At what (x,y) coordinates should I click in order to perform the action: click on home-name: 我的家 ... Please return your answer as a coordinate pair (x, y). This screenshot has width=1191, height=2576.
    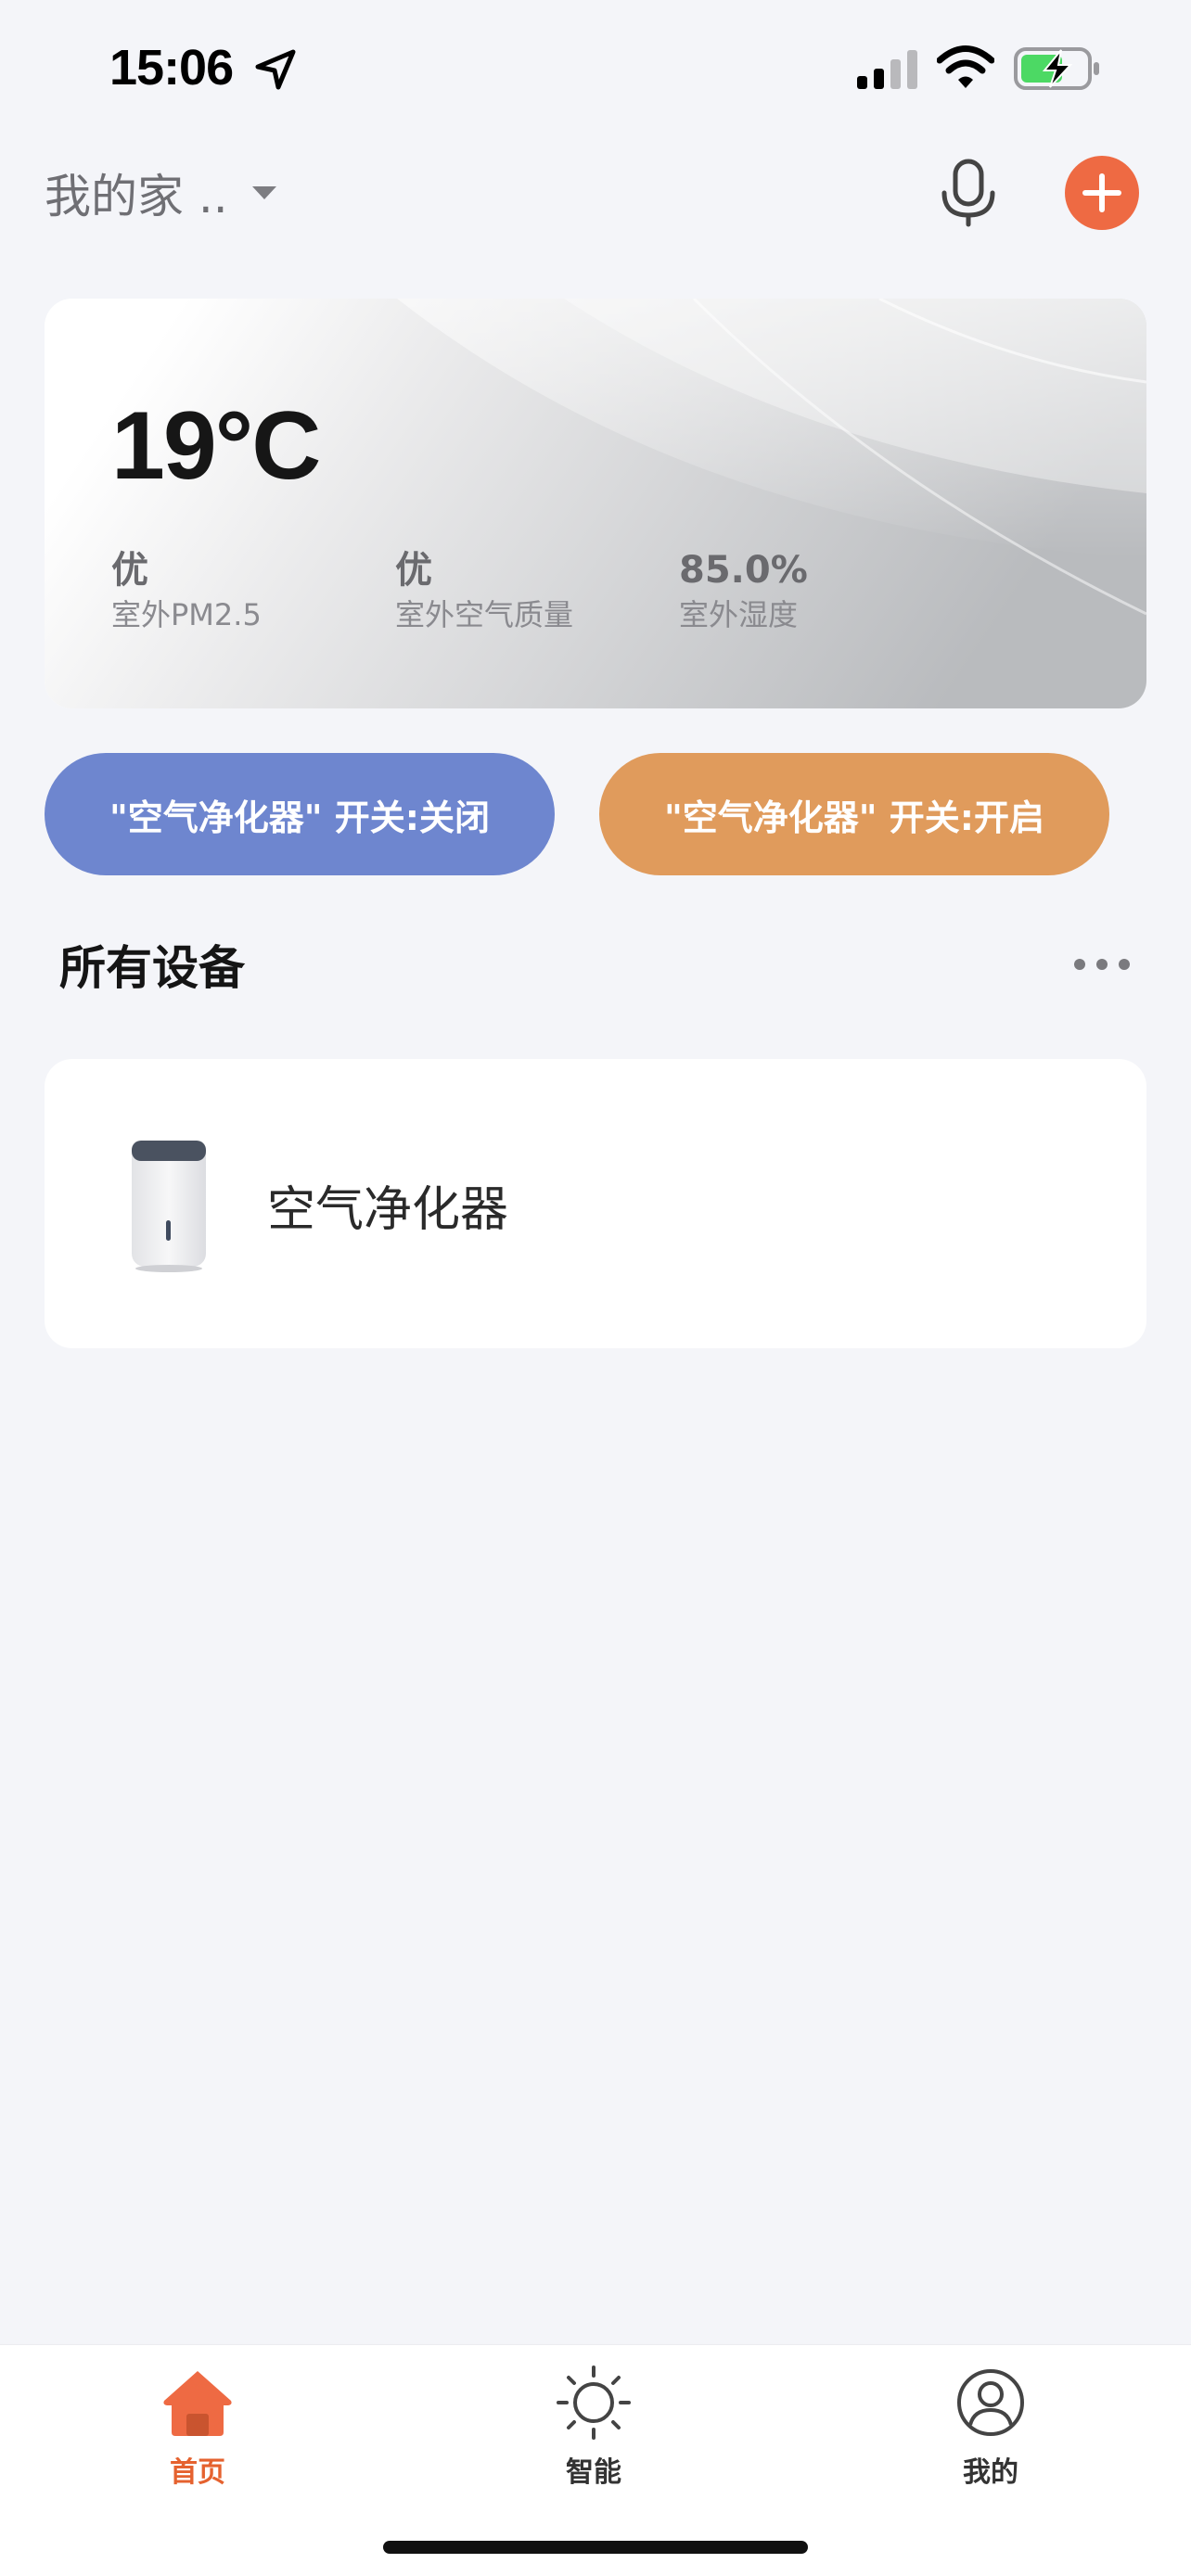
    Looking at the image, I should click on (136, 196).